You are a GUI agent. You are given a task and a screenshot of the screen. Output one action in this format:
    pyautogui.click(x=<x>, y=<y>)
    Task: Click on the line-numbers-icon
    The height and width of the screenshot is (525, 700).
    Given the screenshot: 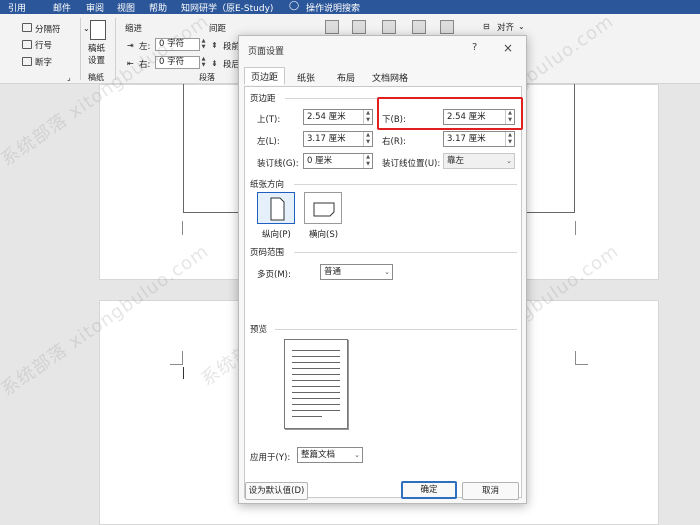 What is the action you would take?
    pyautogui.click(x=27, y=44)
    